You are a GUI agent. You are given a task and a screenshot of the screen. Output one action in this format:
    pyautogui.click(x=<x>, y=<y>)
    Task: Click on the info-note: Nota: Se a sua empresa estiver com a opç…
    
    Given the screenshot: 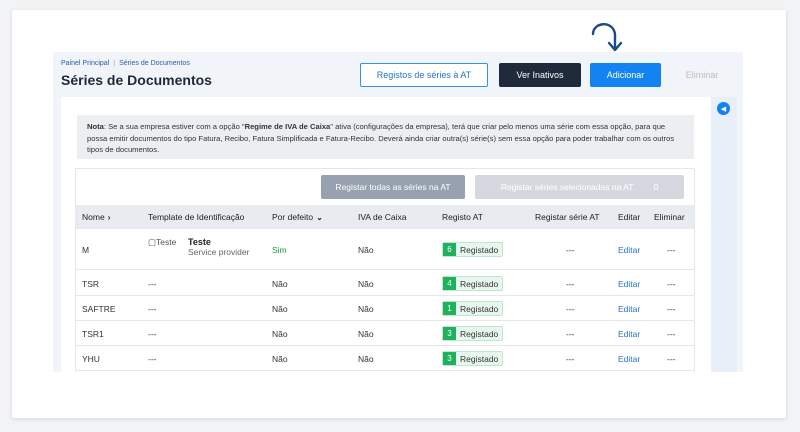 What is the action you would take?
    pyautogui.click(x=385, y=137)
    